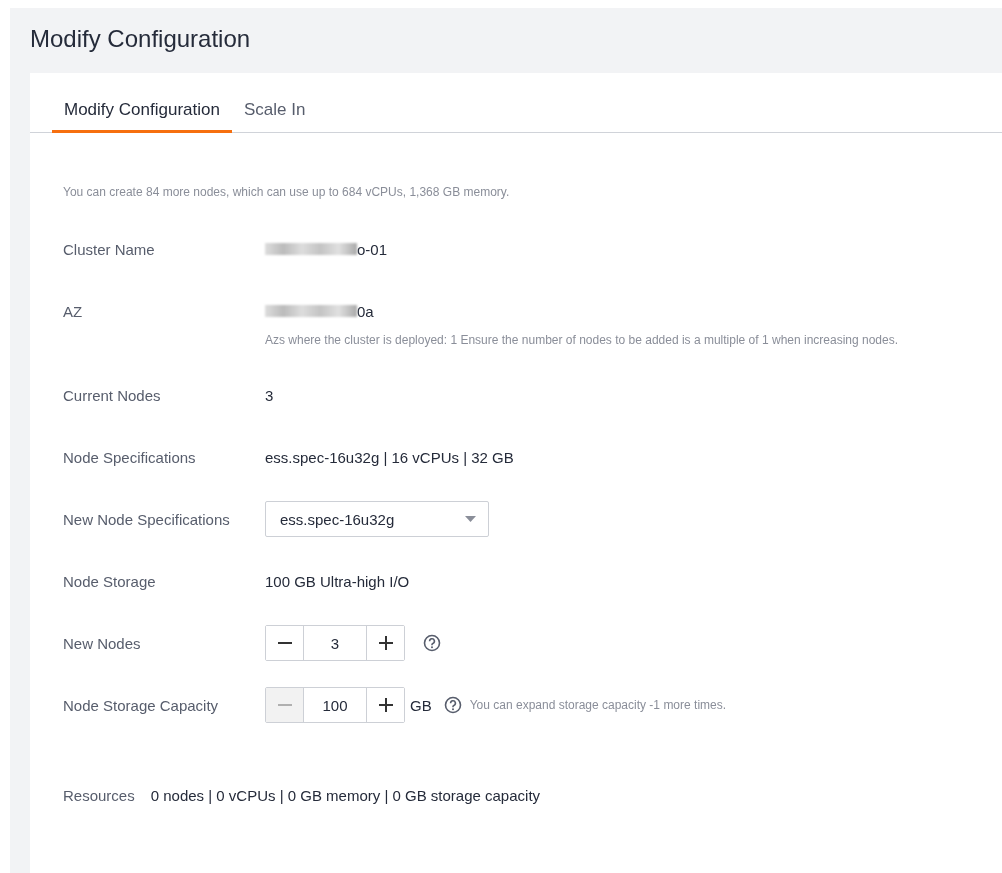 The image size is (1002, 873). Describe the element at coordinates (73, 311) in the screenshot. I see `field-label: AZ` at that location.